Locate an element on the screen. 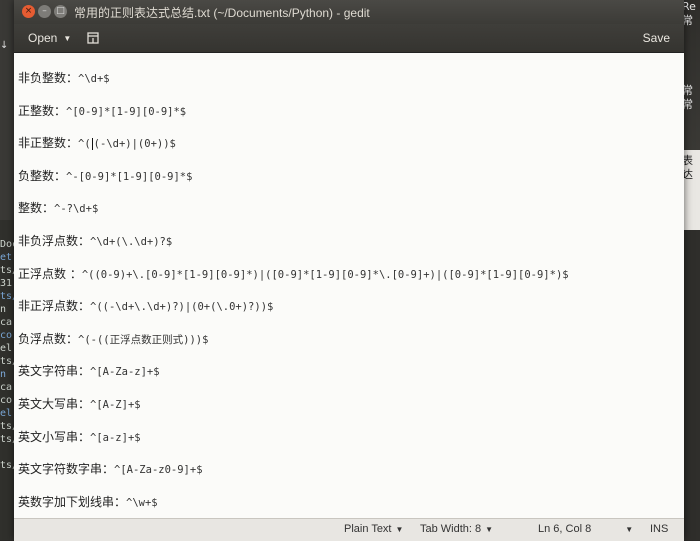 The width and height of the screenshot is (700, 541). tab-width-label: Tab Width: 8 is located at coordinates (451, 529).